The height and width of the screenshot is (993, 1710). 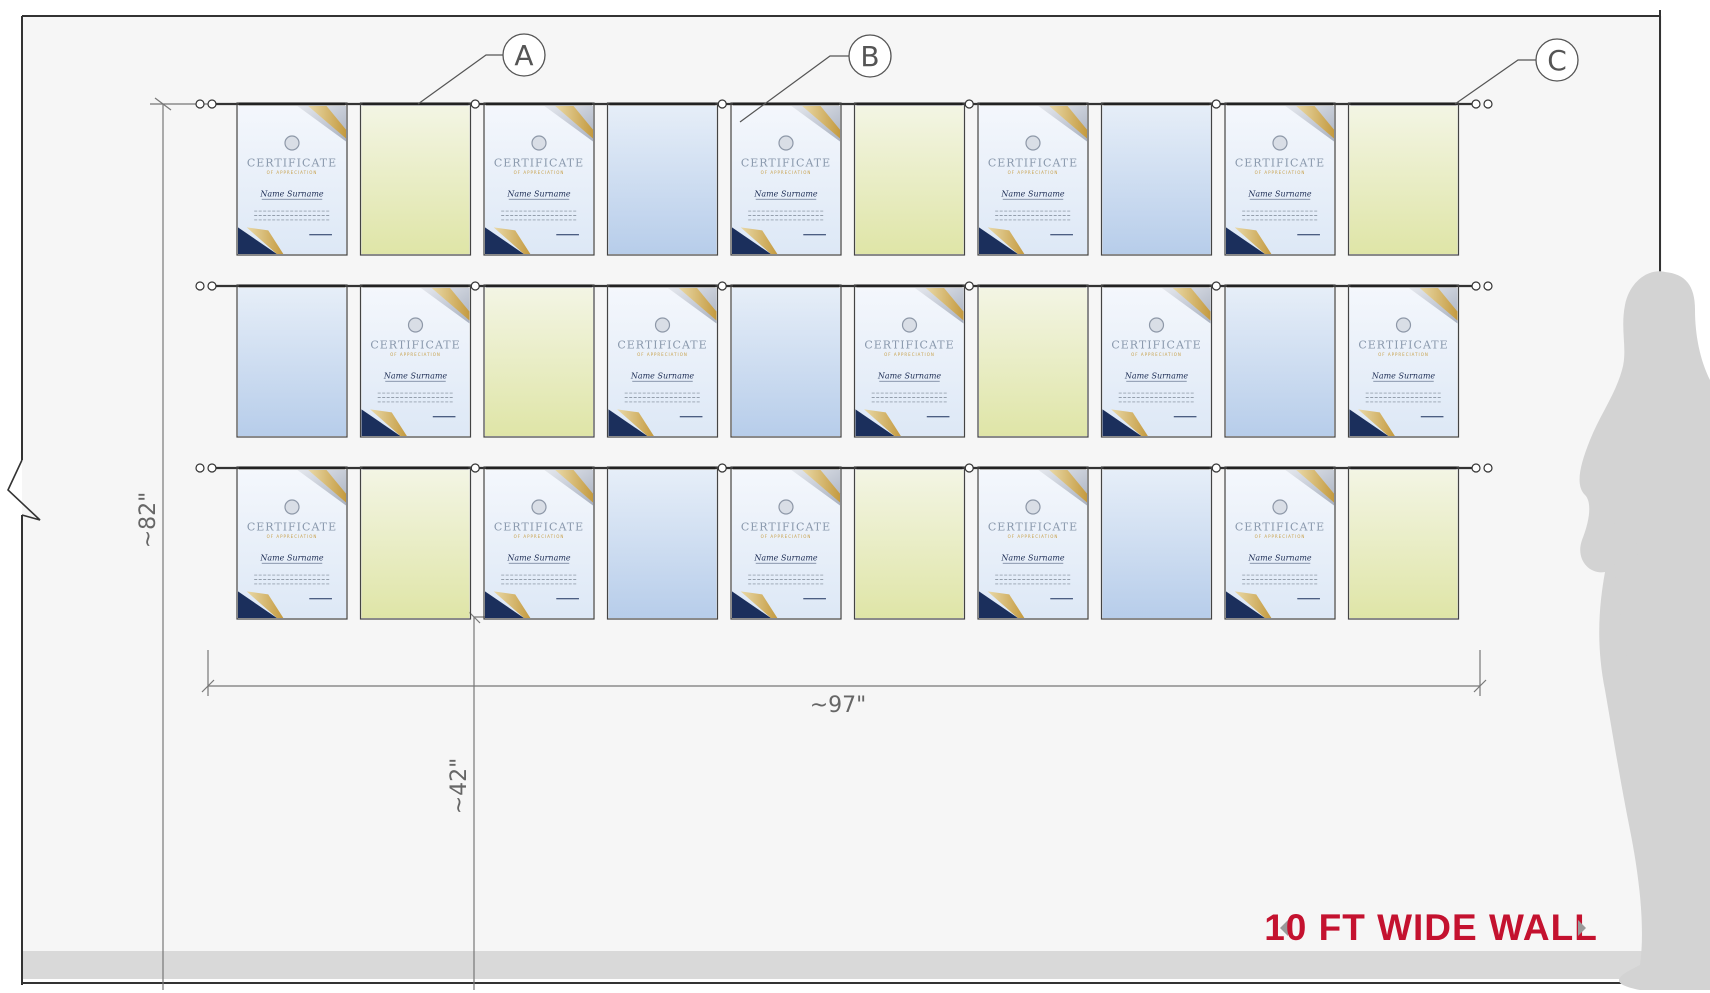 What do you see at coordinates (842, 965) in the screenshot?
I see `floor-strip` at bounding box center [842, 965].